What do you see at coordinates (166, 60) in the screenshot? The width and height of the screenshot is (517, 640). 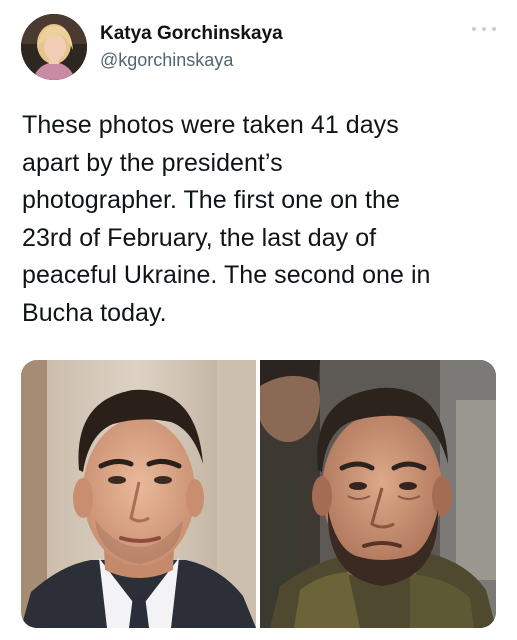 I see `author-handle: @kgorchinskaya` at bounding box center [166, 60].